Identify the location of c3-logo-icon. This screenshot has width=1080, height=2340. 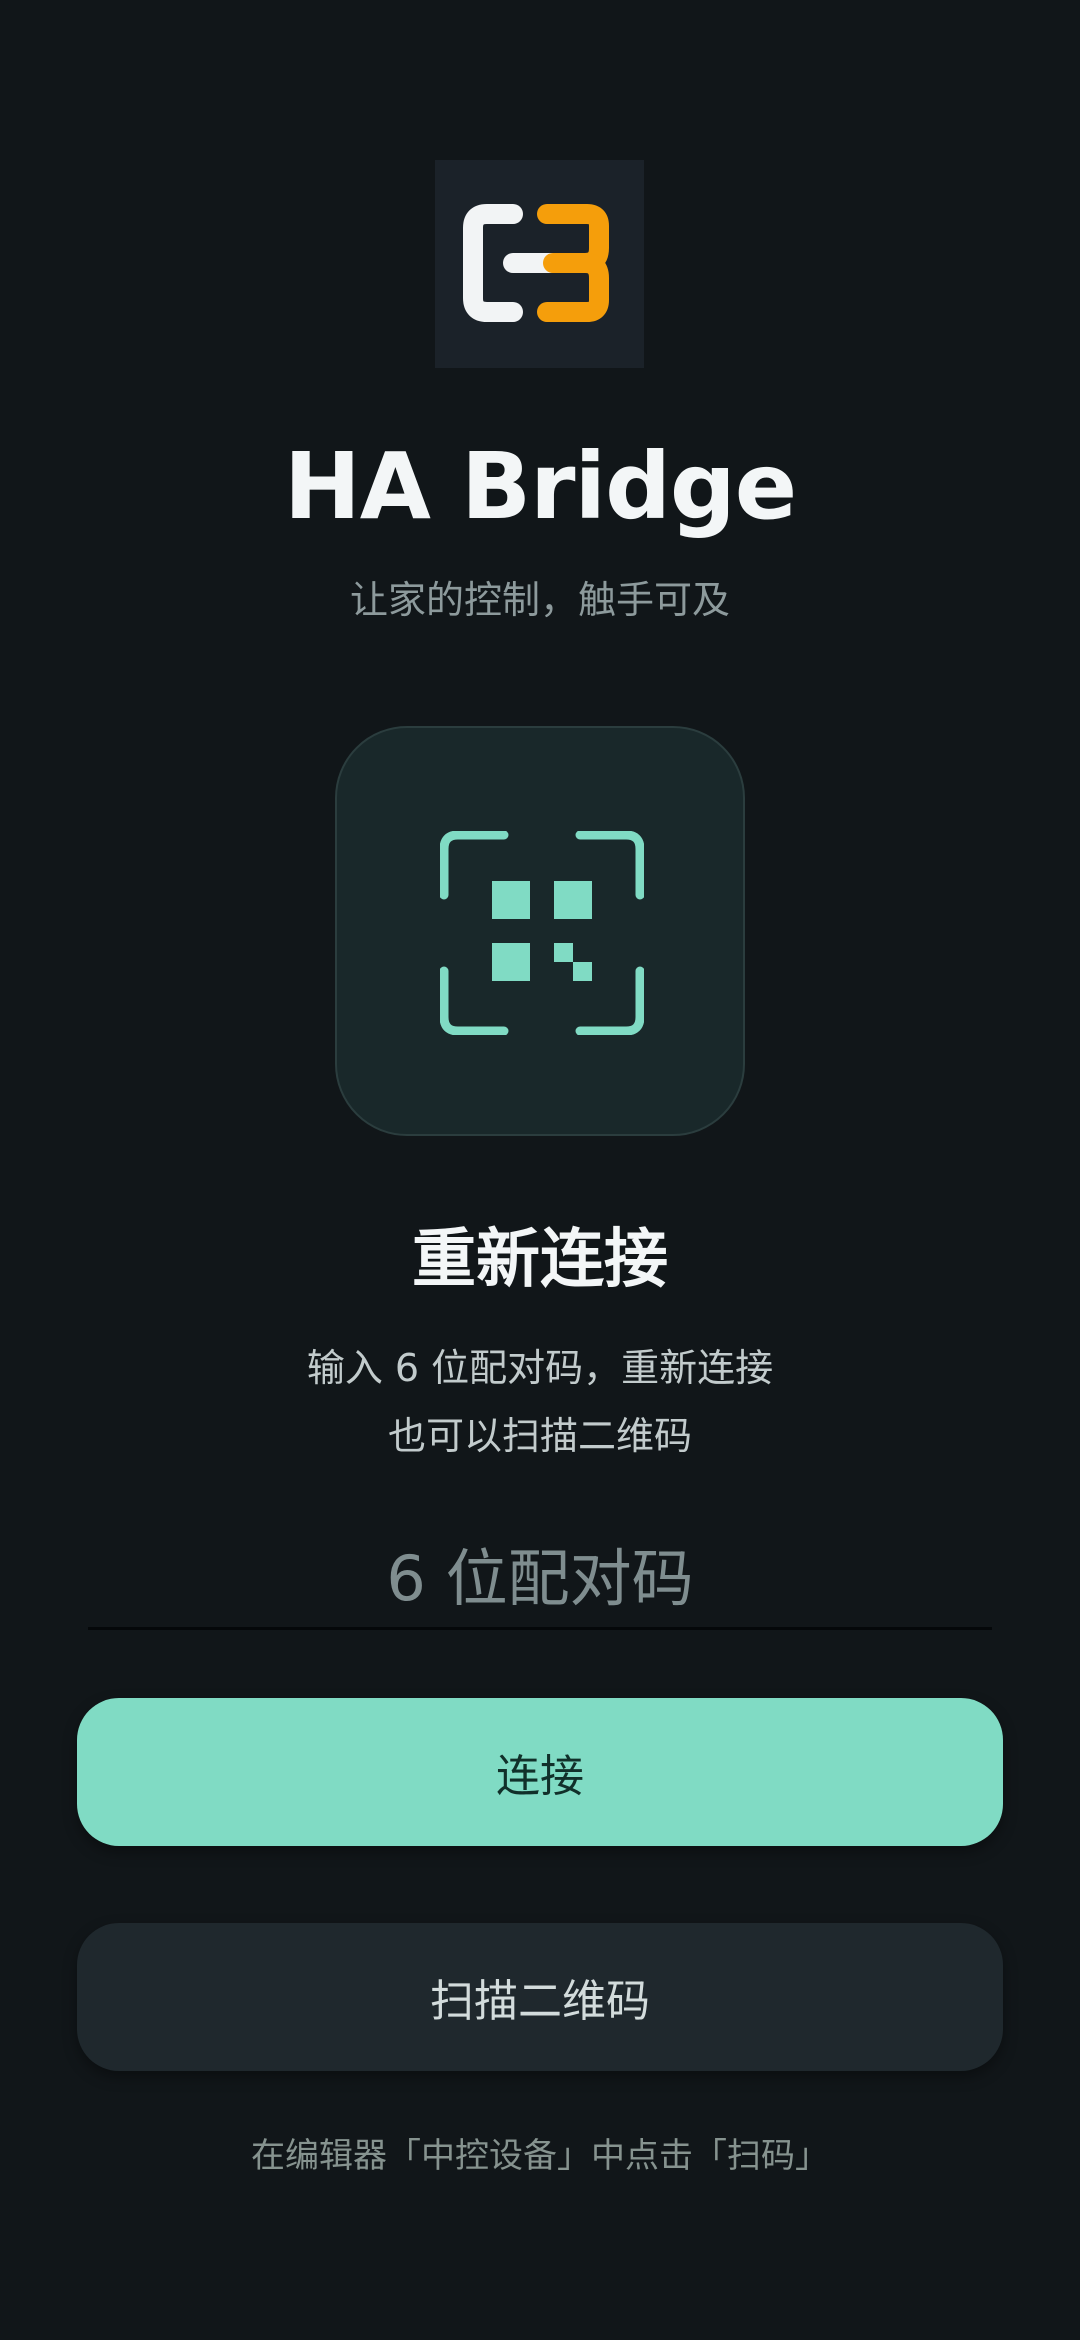
(536, 263).